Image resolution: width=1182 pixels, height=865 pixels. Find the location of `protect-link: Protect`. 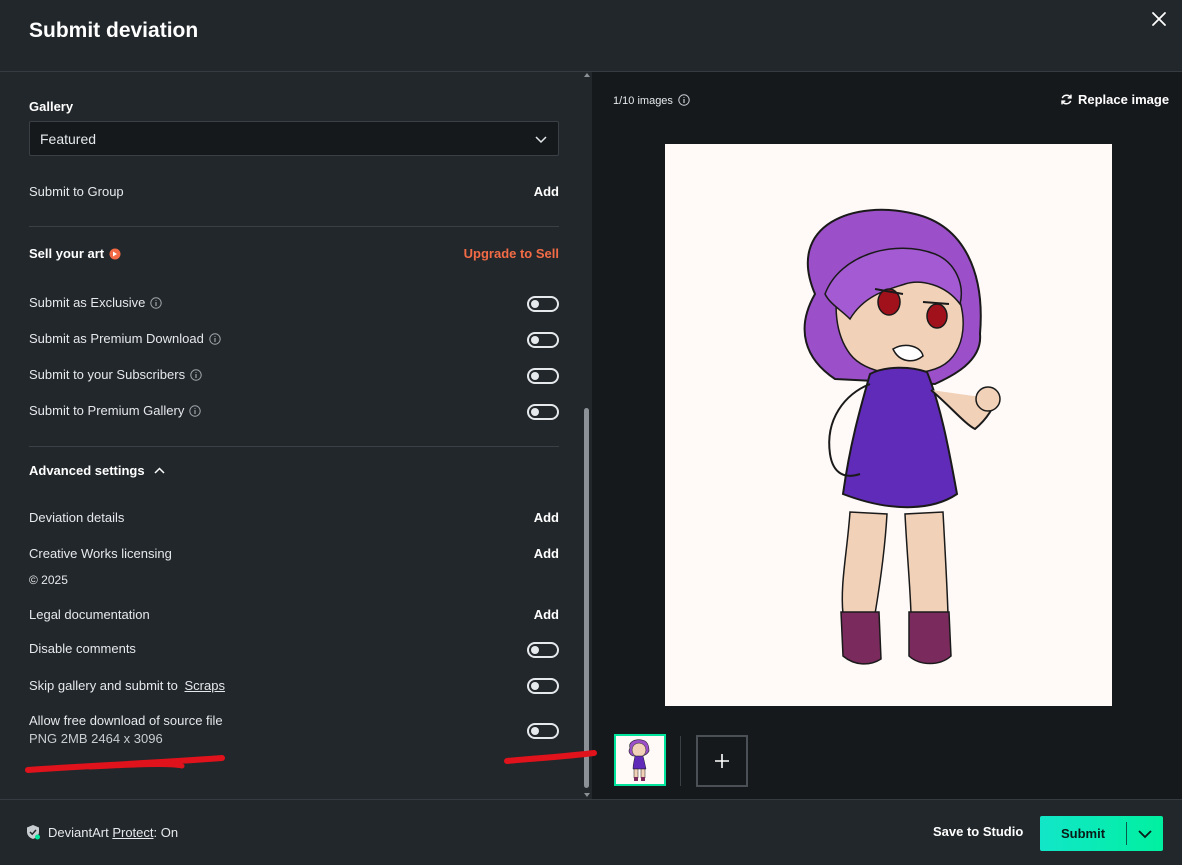

protect-link: Protect is located at coordinates (132, 832).